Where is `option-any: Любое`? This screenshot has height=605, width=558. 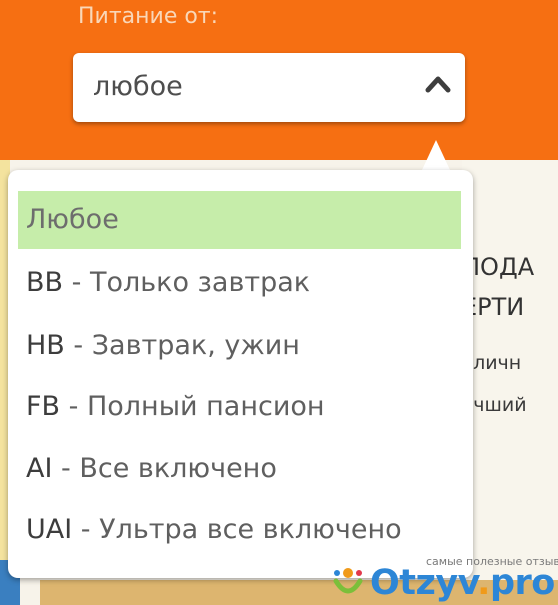 option-any: Любое is located at coordinates (239, 220).